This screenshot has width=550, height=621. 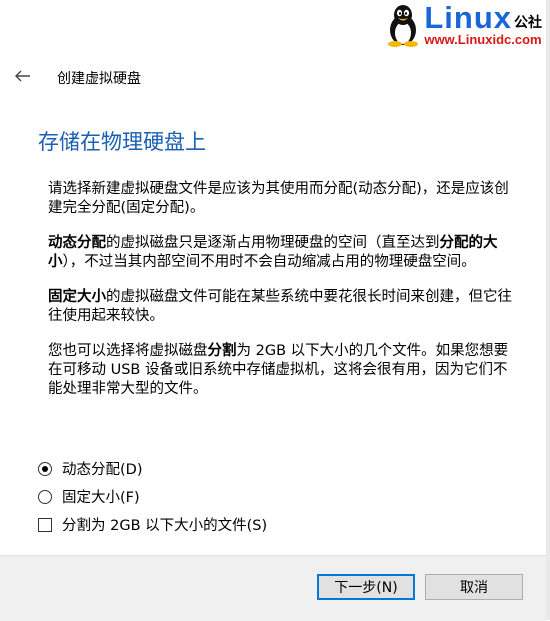 I want to click on wizard-header: 创建虚拟硬盘, so click(x=270, y=78).